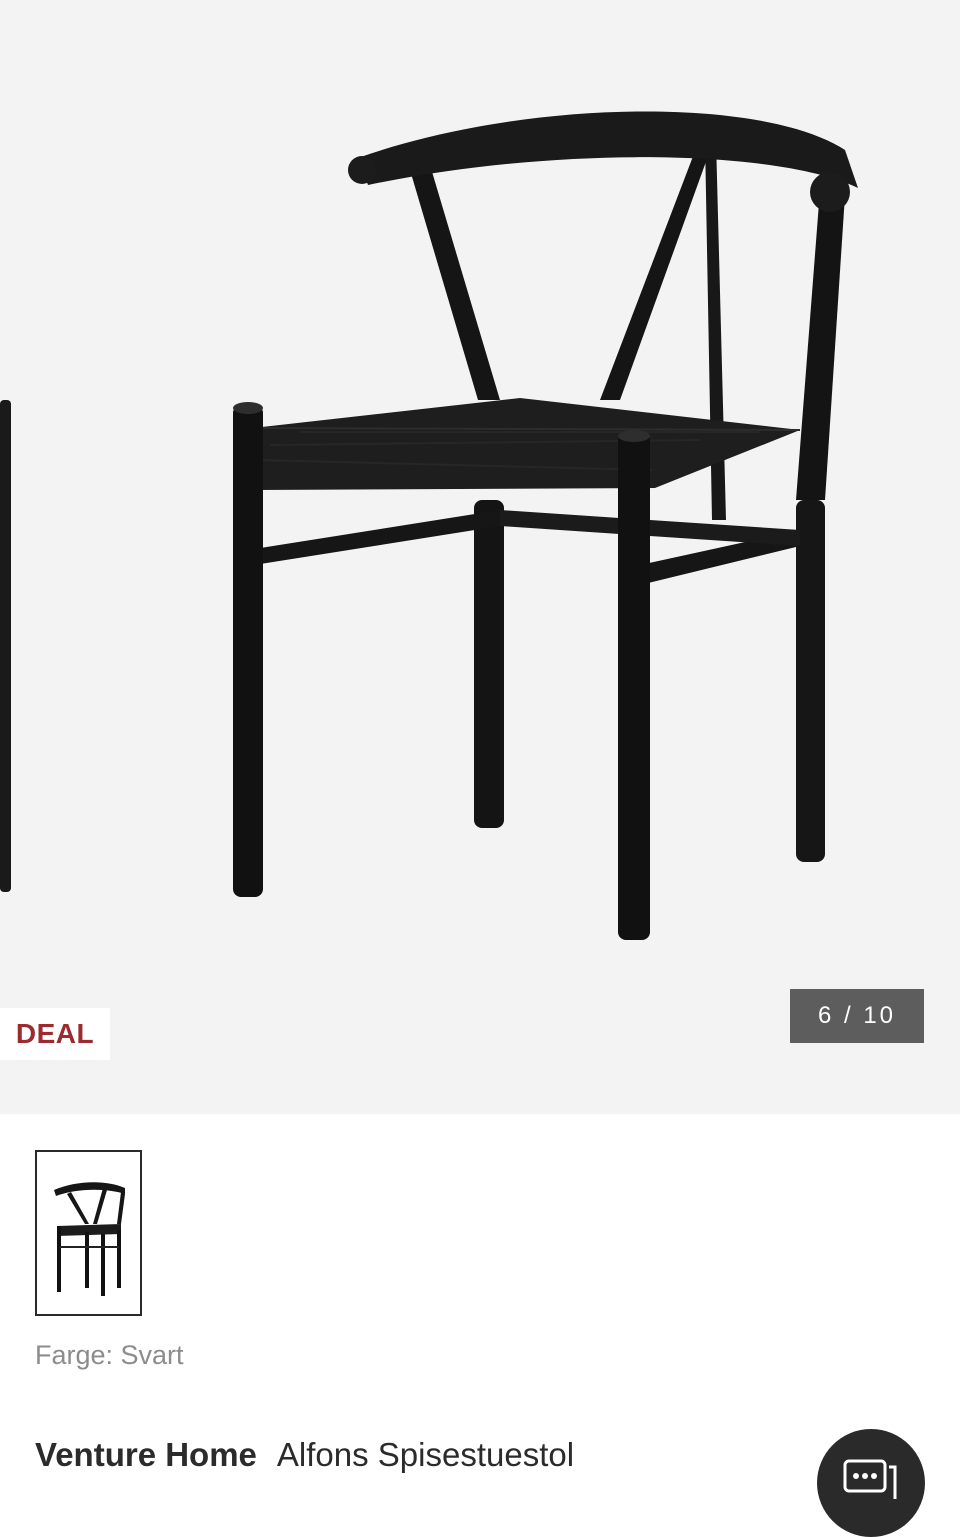 This screenshot has height=1537, width=960. Describe the element at coordinates (146, 1454) in the screenshot. I see `brand-name: Venture Home` at that location.